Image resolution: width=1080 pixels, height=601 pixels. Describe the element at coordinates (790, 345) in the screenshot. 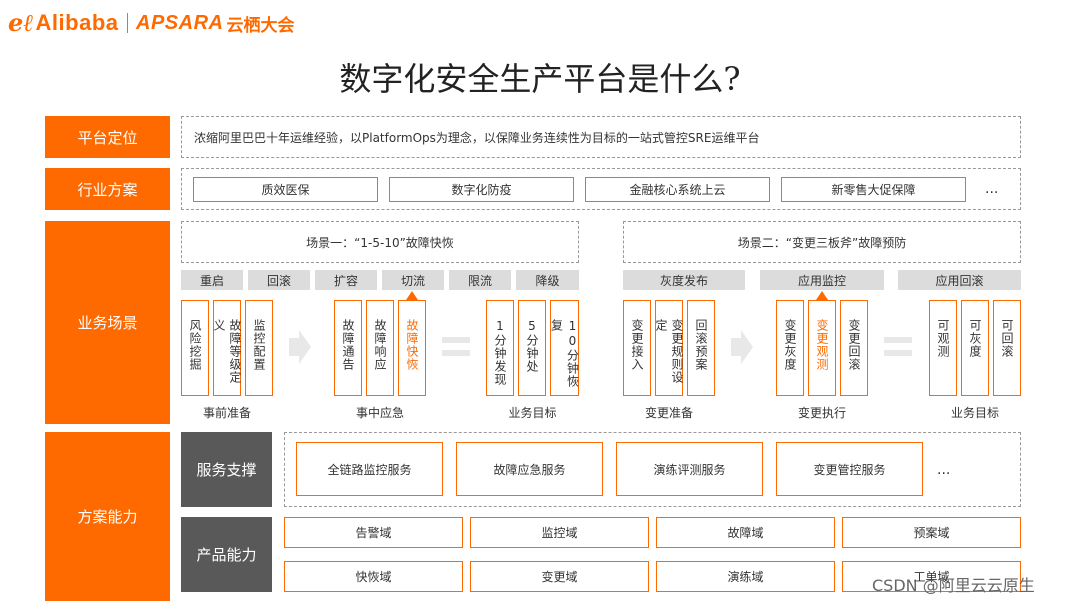

I see `card-change-gray-text: 变更灰度` at that location.